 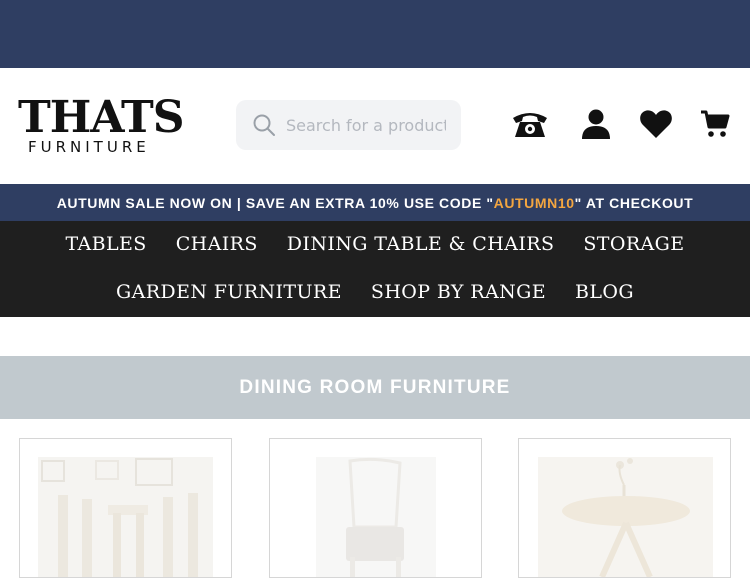 I want to click on logo-subtitle: FURNITURE, so click(x=89, y=147).